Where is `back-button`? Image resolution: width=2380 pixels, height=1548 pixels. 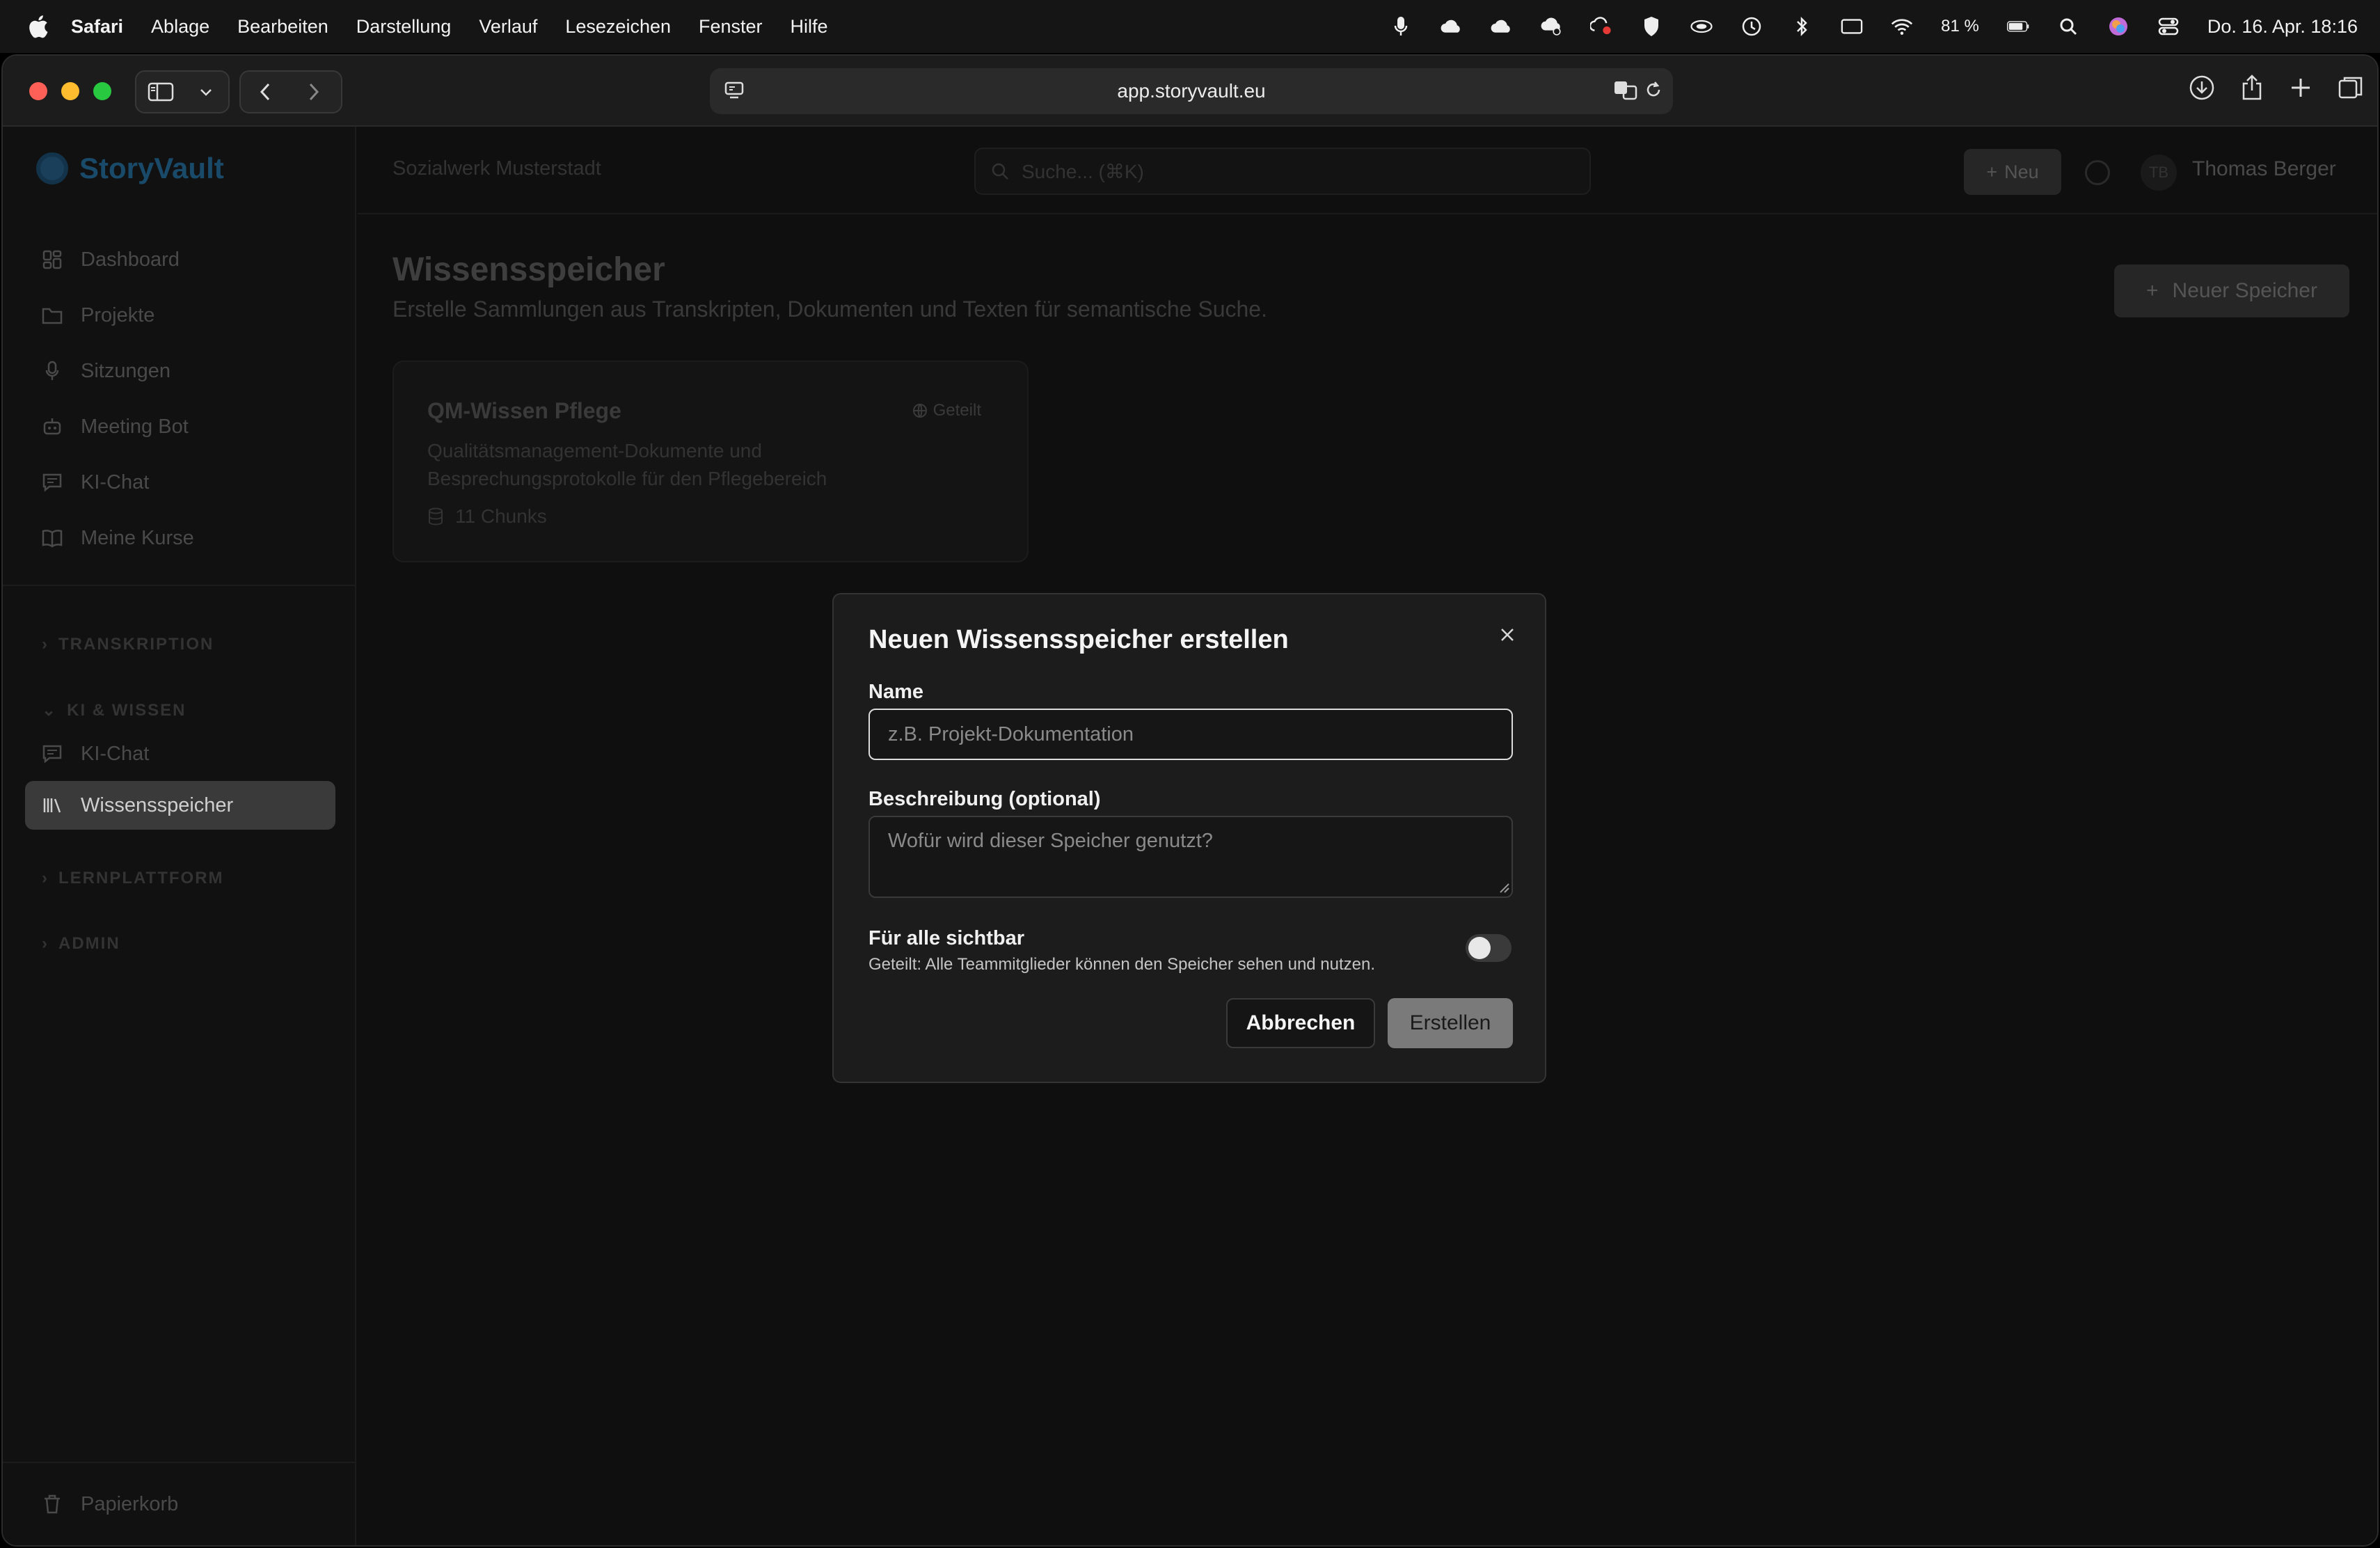
back-button is located at coordinates (265, 92).